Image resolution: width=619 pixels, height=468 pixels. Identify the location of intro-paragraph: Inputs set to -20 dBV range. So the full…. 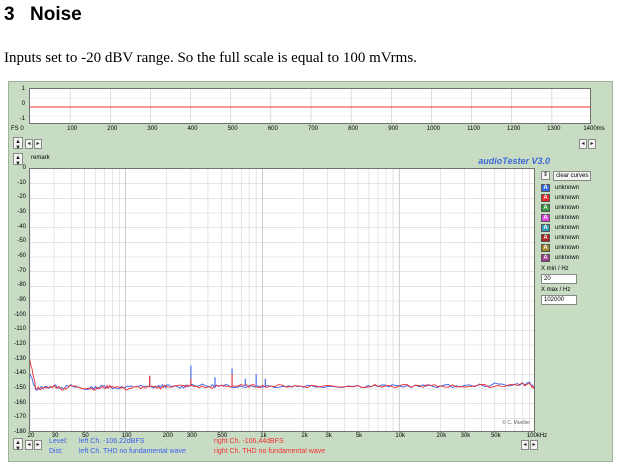
(210, 58).